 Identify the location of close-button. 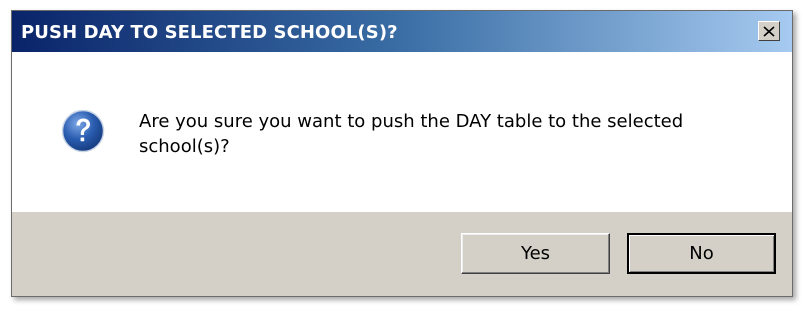
(769, 31).